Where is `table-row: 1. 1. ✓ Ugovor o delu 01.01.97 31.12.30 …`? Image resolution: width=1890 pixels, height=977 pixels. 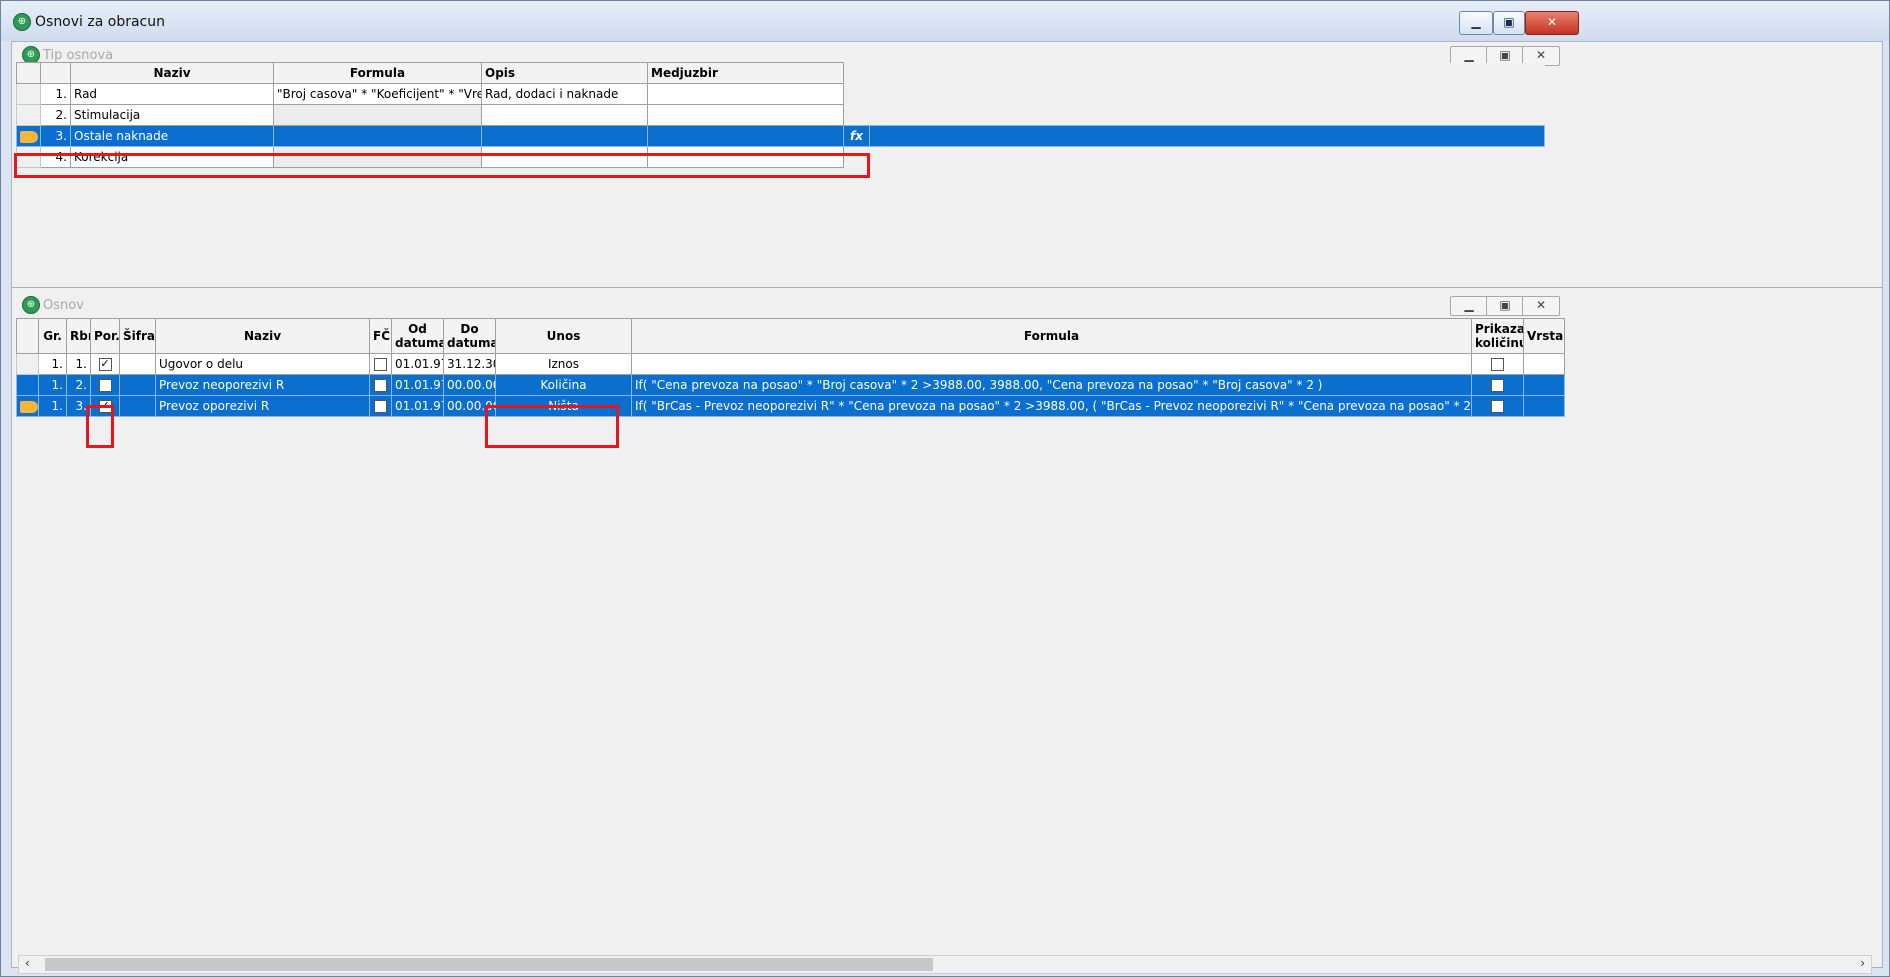
table-row: 1. 1. ✓ Ugovor o delu 01.01.97 31.12.30 … is located at coordinates (790, 364).